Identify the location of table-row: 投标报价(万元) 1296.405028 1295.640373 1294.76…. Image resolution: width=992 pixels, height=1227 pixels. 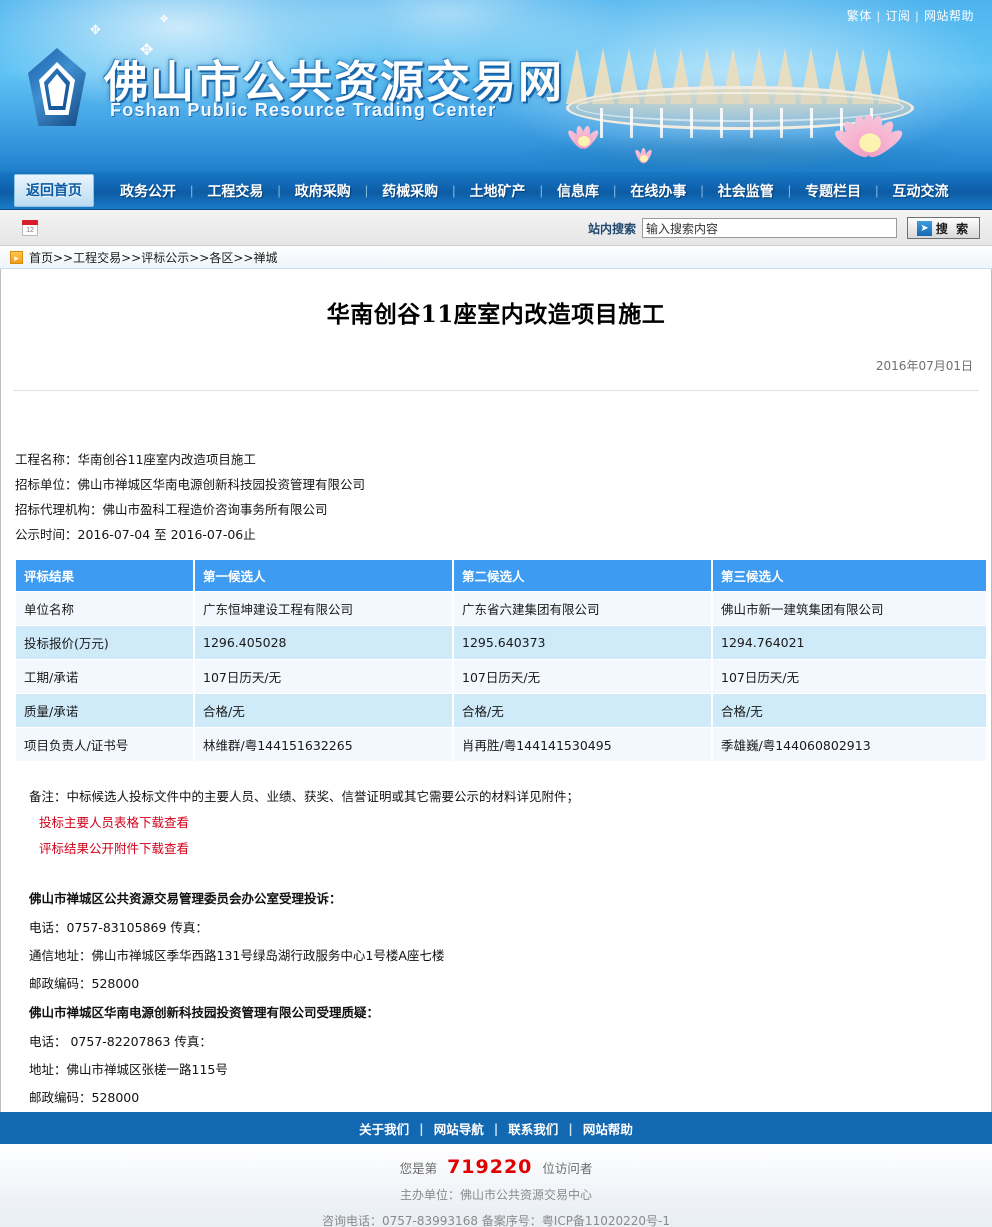
(501, 642).